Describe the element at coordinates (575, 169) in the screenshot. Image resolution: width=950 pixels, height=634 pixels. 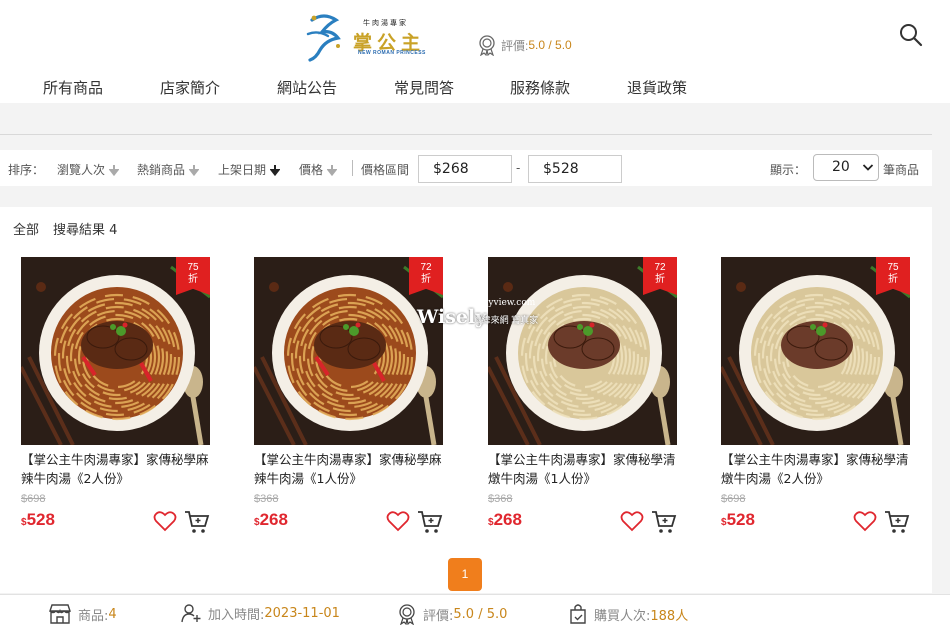
I see `price-max-input: $528` at that location.